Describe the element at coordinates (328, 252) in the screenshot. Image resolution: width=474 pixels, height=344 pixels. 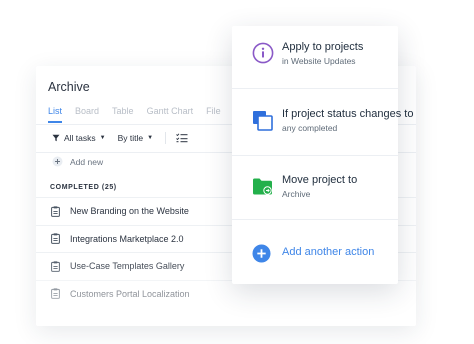
I see `add-action-label: Add another action` at that location.